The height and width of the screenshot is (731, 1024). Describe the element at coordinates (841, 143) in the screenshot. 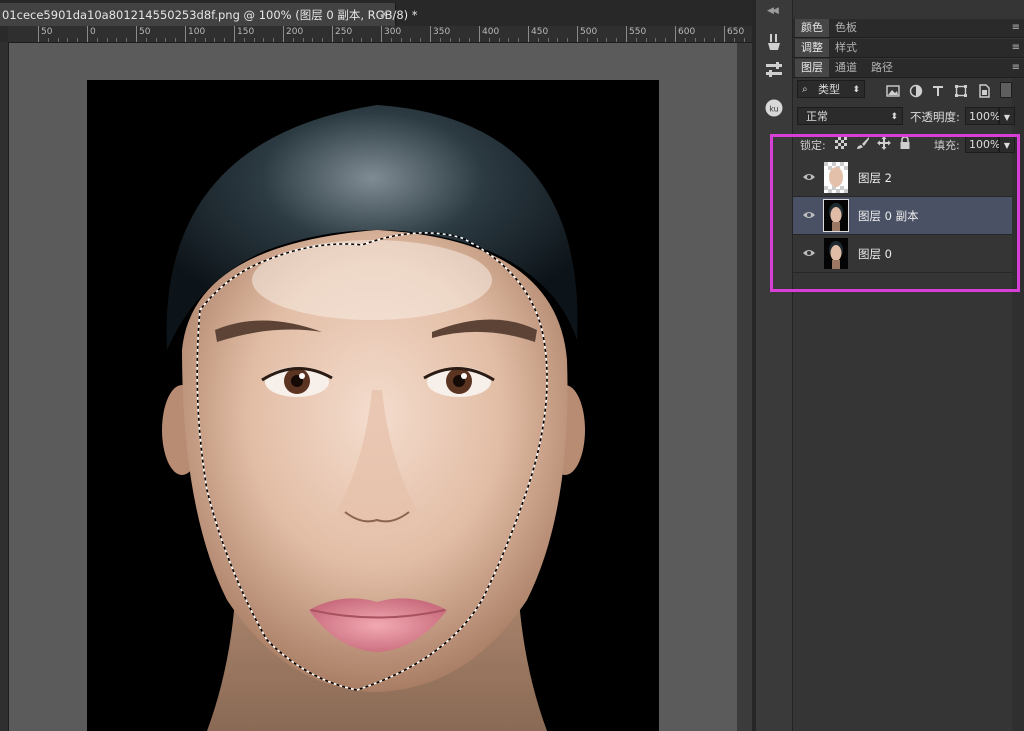

I see `lock-pixels-icon` at that location.